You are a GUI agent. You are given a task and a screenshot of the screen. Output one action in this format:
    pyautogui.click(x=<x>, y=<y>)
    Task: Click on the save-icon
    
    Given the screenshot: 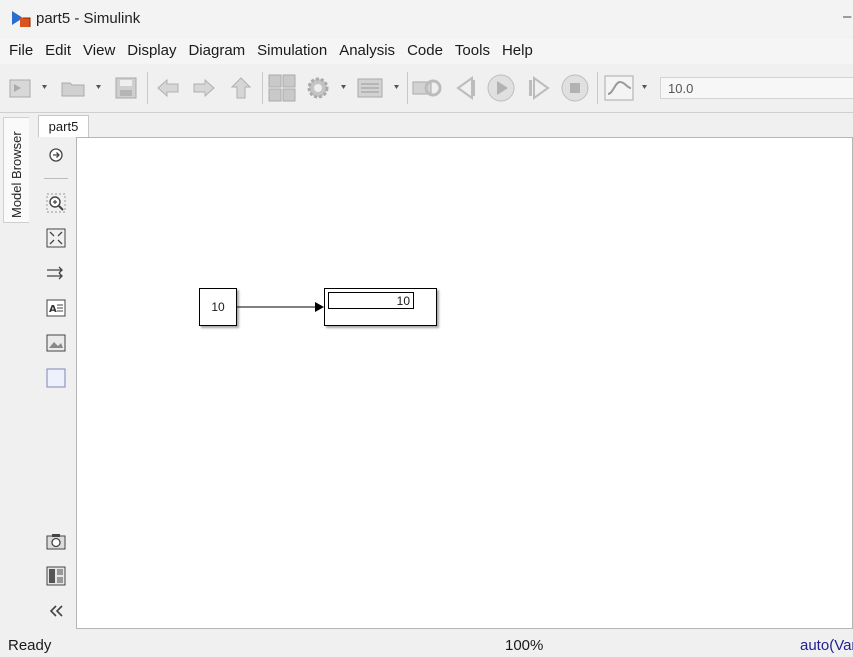 What is the action you would take?
    pyautogui.click(x=126, y=88)
    